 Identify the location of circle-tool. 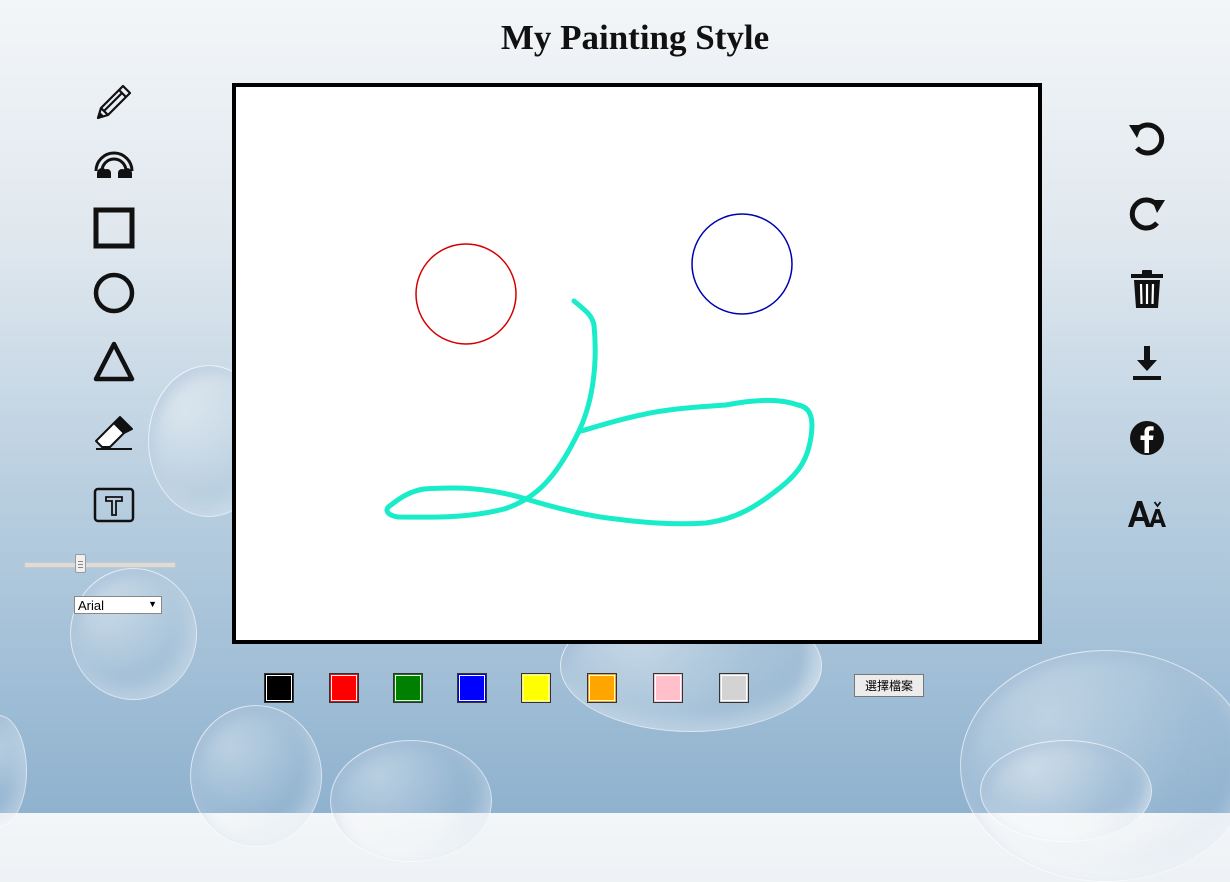
(114, 293).